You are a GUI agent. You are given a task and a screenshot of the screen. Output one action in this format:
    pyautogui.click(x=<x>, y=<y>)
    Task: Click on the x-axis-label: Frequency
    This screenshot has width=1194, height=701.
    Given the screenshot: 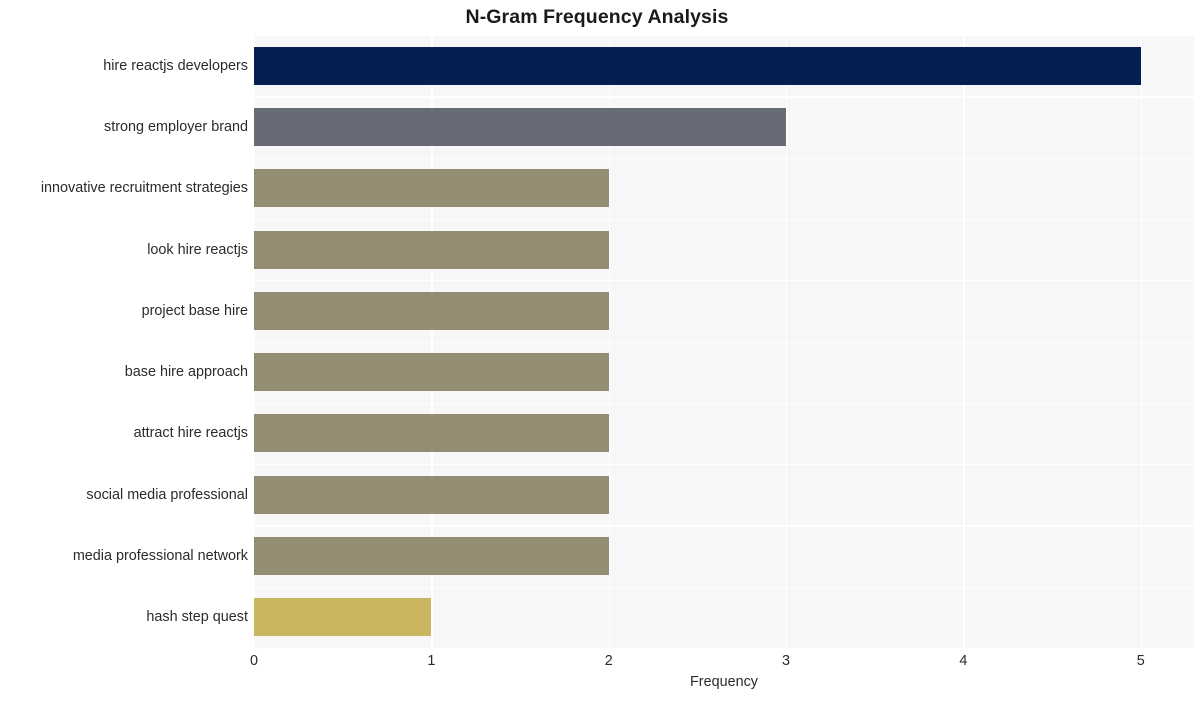 What is the action you would take?
    pyautogui.click(x=724, y=682)
    